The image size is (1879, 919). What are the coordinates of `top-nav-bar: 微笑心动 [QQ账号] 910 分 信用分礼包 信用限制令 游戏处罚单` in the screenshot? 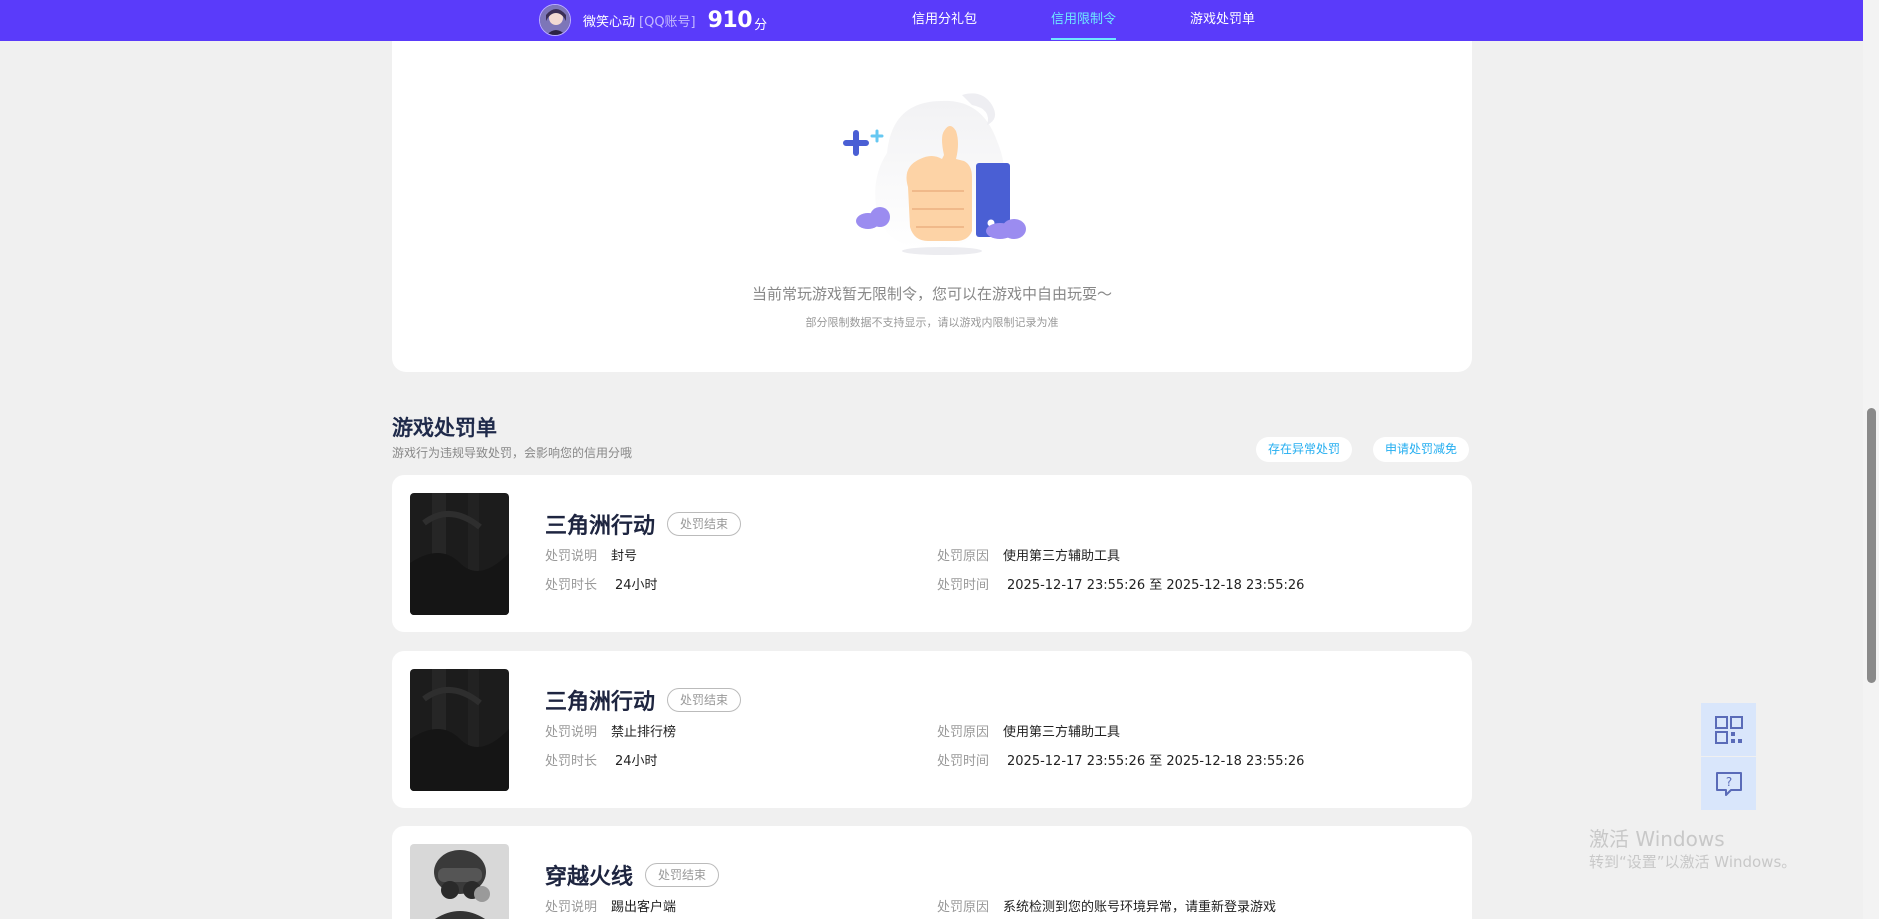 It's located at (931, 20).